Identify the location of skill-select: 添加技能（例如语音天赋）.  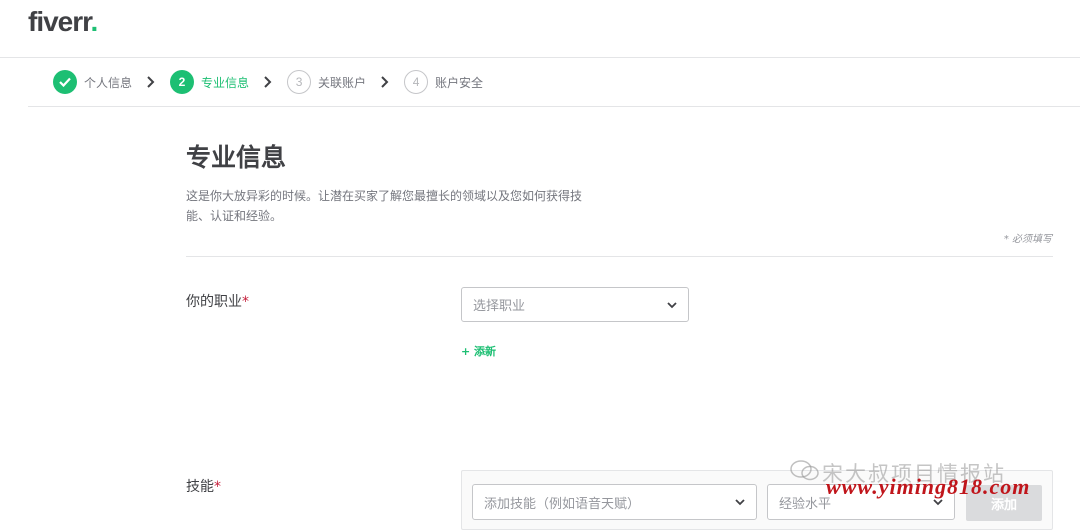
(614, 502).